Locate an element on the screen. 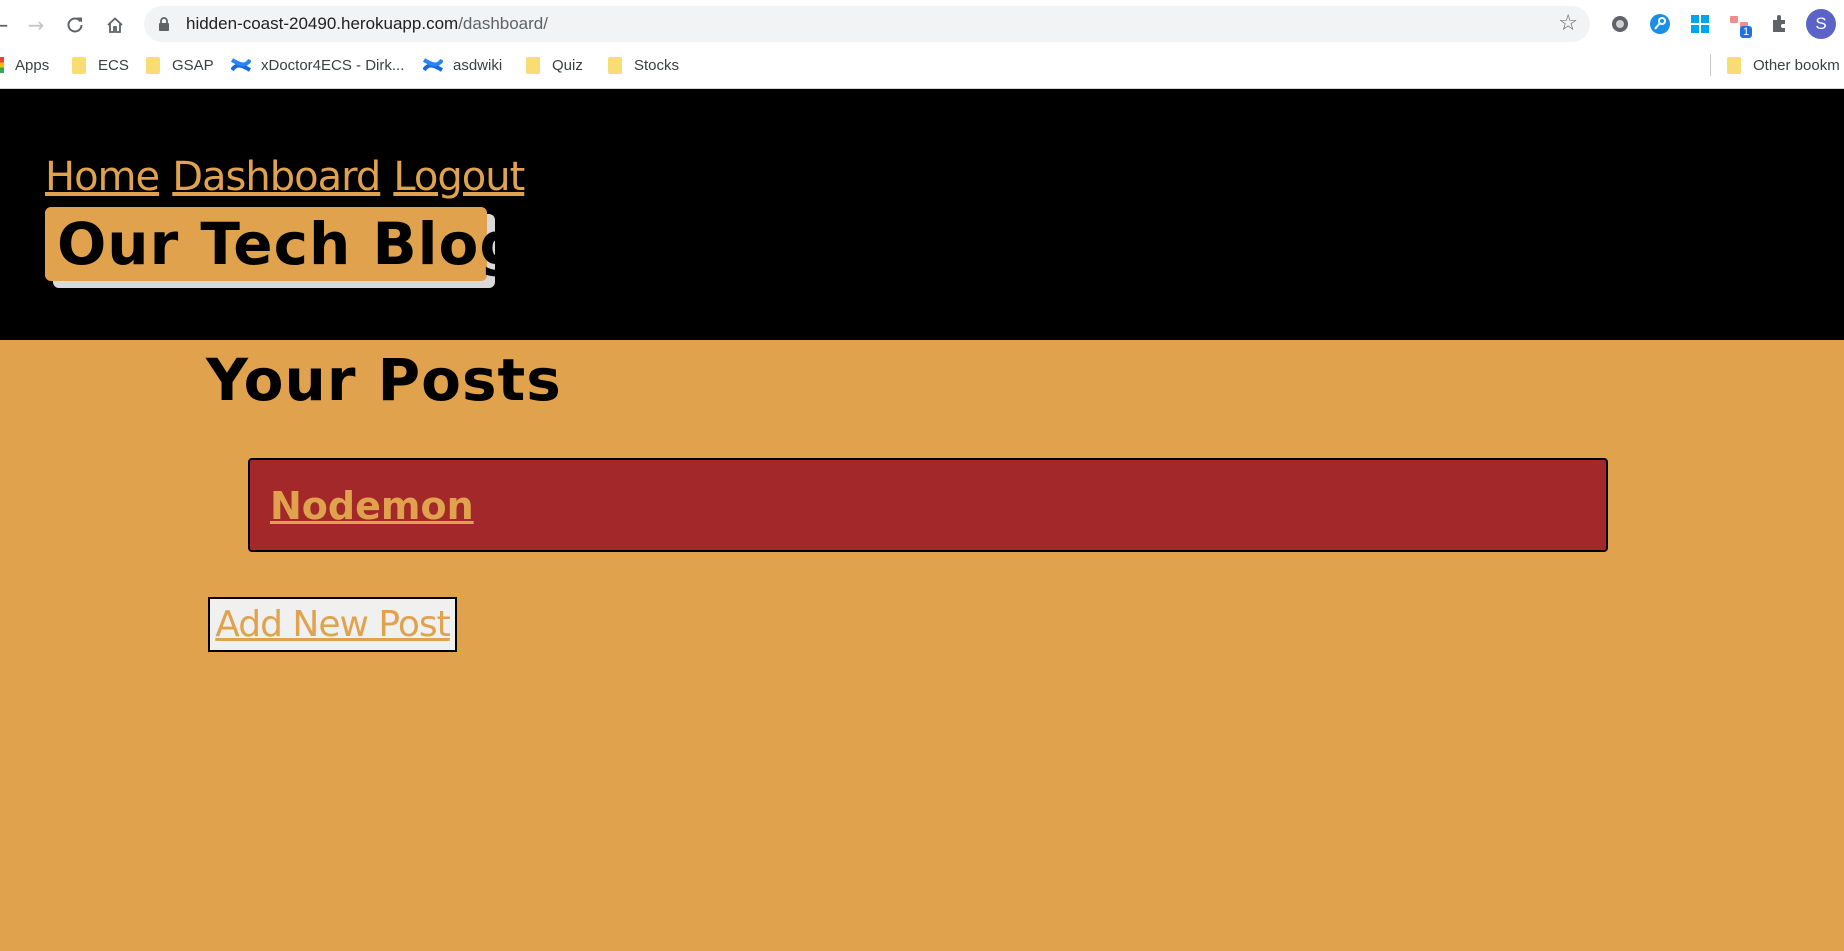 The width and height of the screenshot is (1844, 951). bookmark-label: Apps is located at coordinates (32, 65).